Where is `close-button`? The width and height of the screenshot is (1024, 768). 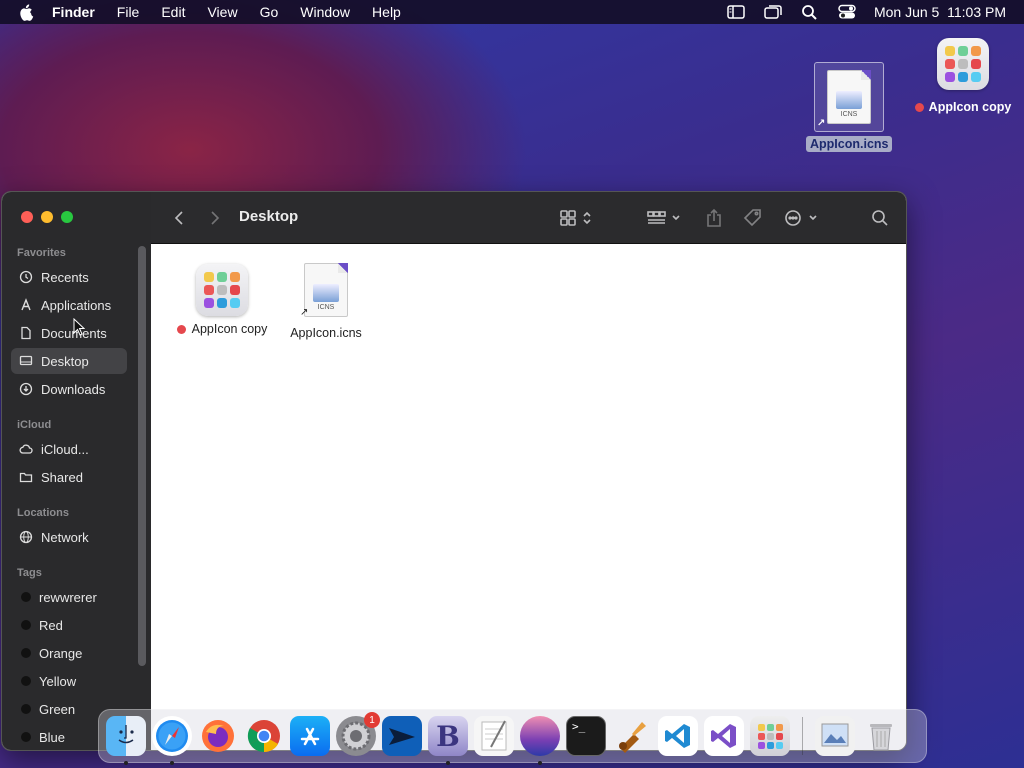
close-button is located at coordinates (27, 217).